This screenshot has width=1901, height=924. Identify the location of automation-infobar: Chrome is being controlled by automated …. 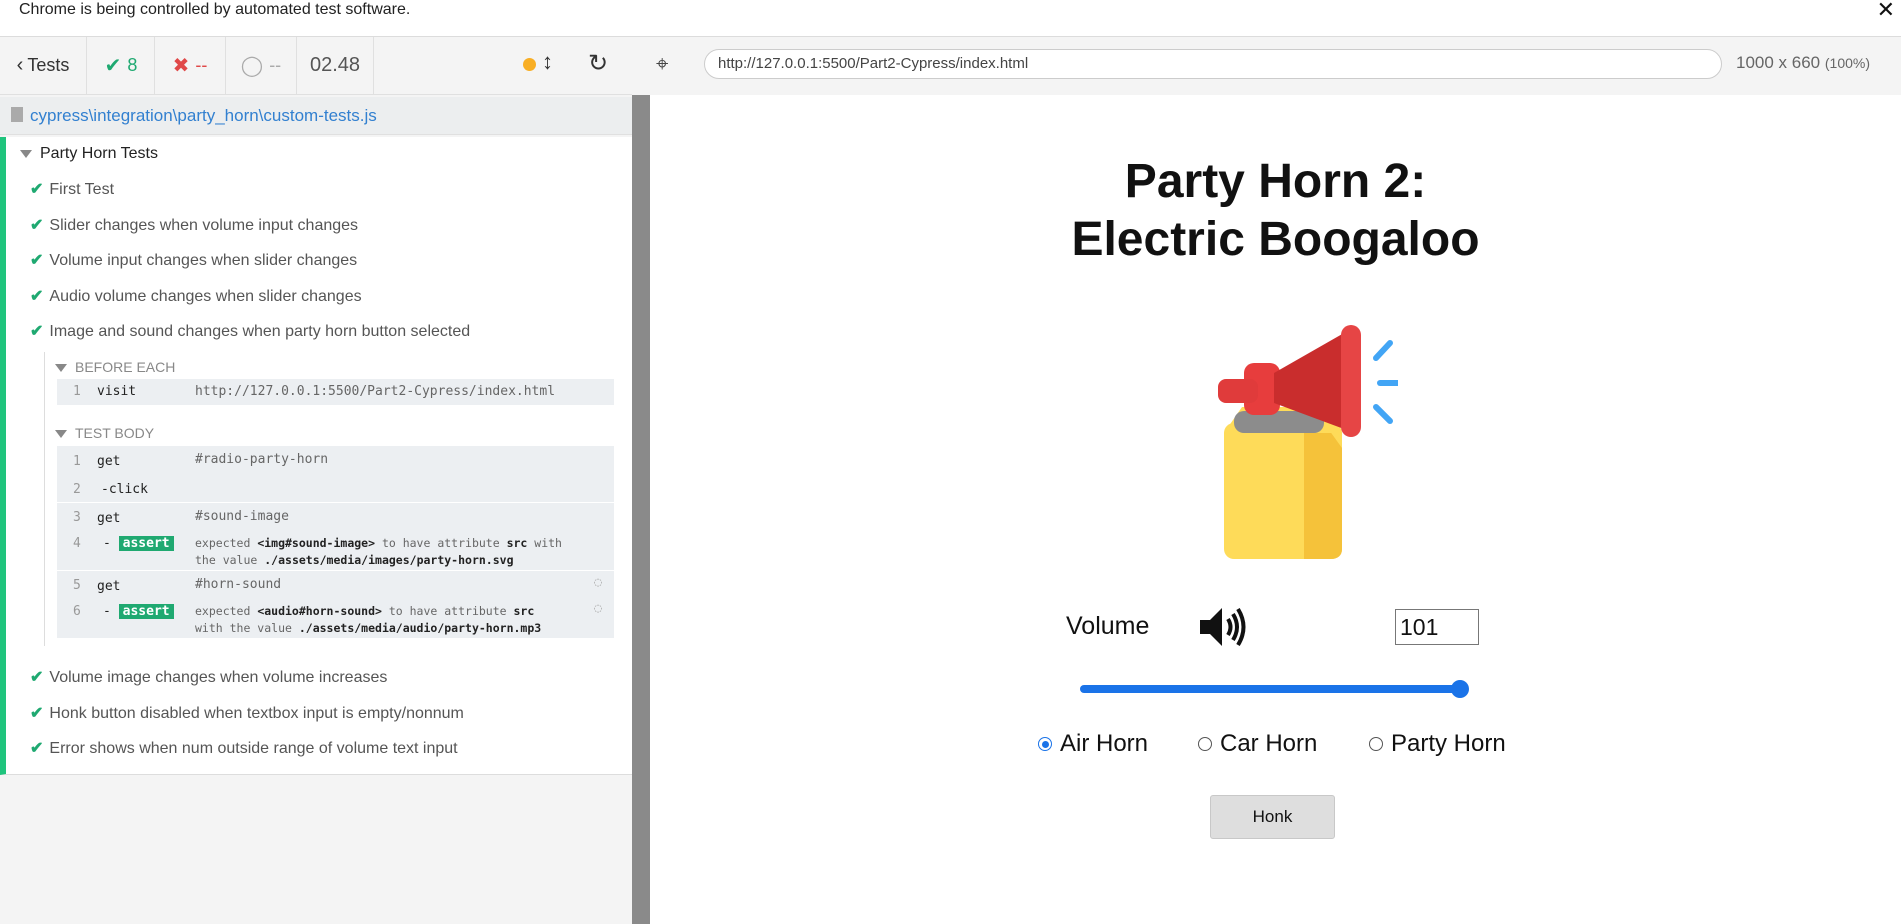
(950, 18).